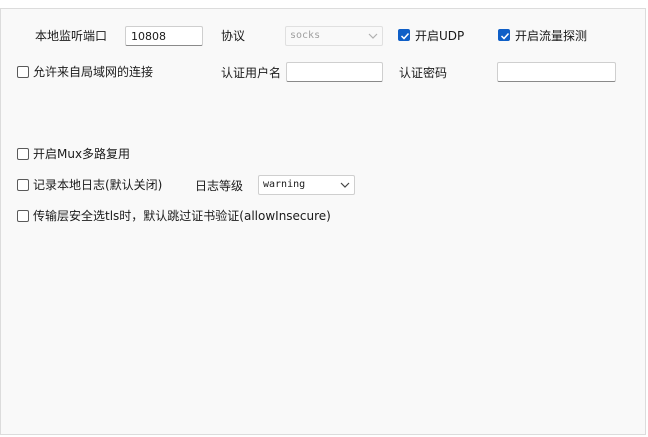 The width and height of the screenshot is (648, 437). I want to click on allow-lan-label: 允许来自局域网的连接, so click(93, 72).